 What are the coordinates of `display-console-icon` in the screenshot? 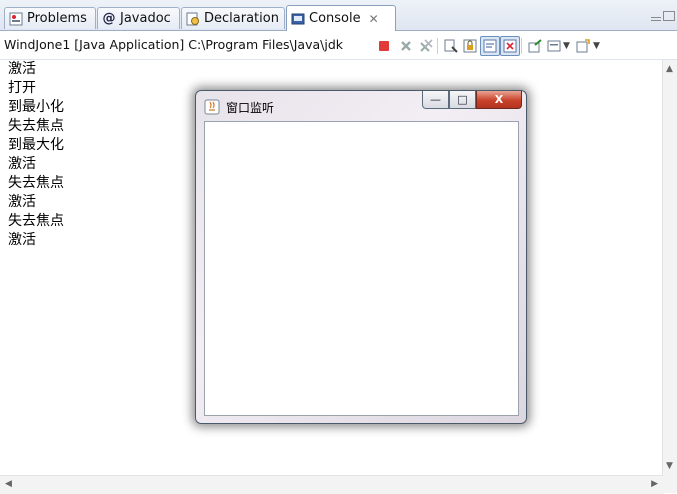 It's located at (553, 45).